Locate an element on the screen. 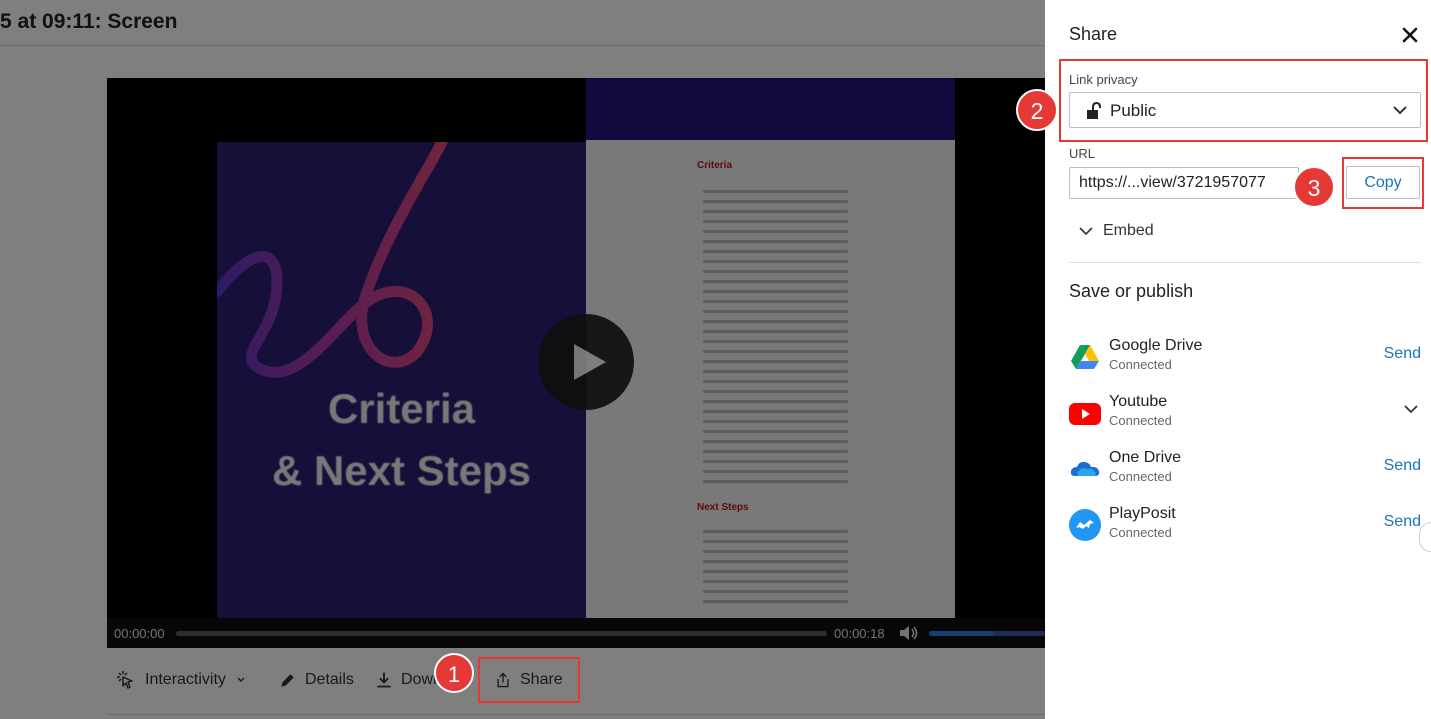 The image size is (1431, 719). youtube-icon is located at coordinates (1085, 414).